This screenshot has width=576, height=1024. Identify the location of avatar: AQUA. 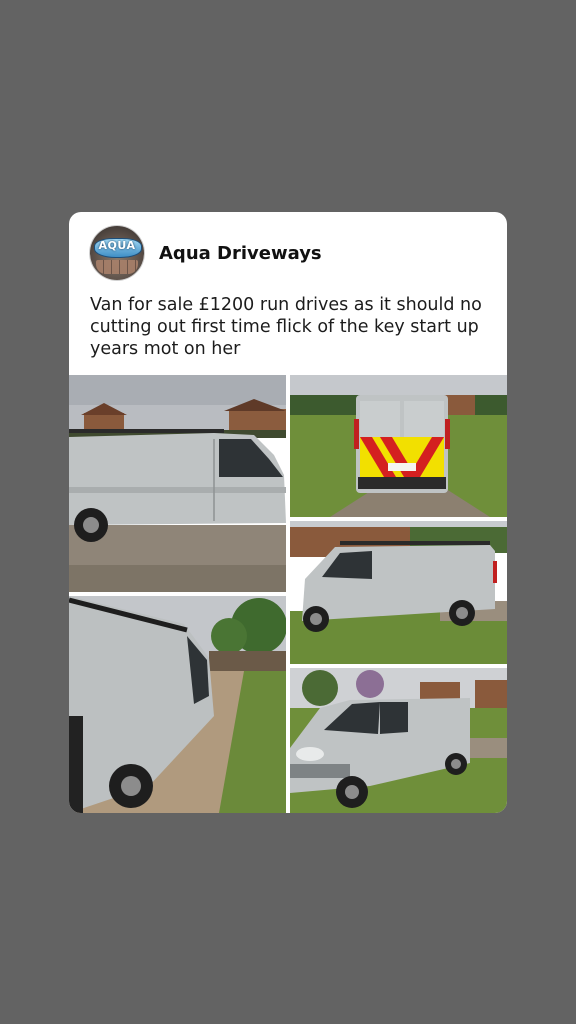
(117, 253).